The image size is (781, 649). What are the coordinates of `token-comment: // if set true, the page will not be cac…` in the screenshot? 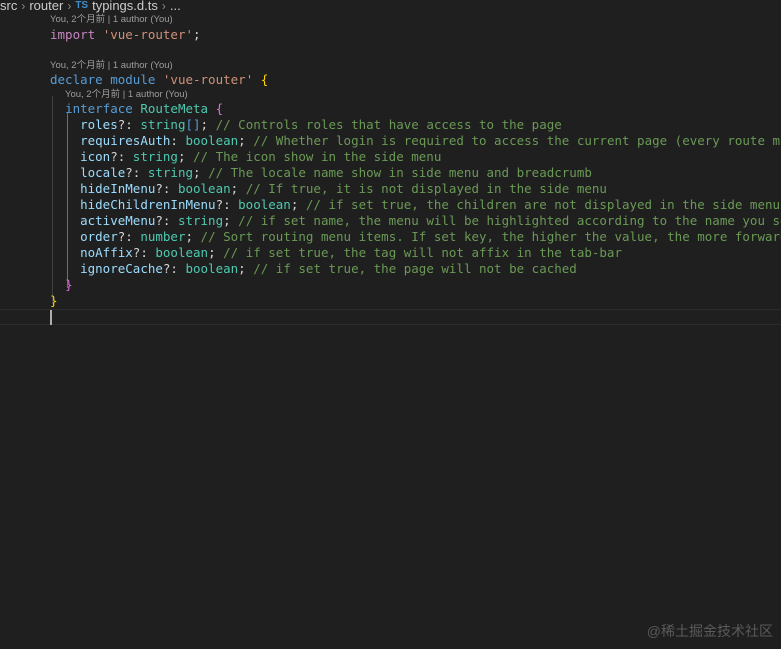 It's located at (415, 268).